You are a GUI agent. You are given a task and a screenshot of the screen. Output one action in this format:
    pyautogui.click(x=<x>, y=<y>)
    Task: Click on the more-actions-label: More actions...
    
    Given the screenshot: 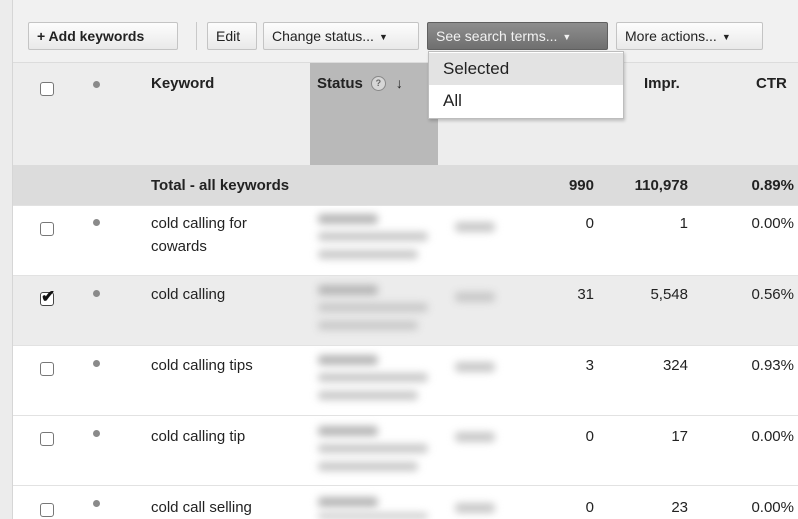 What is the action you would take?
    pyautogui.click(x=671, y=36)
    